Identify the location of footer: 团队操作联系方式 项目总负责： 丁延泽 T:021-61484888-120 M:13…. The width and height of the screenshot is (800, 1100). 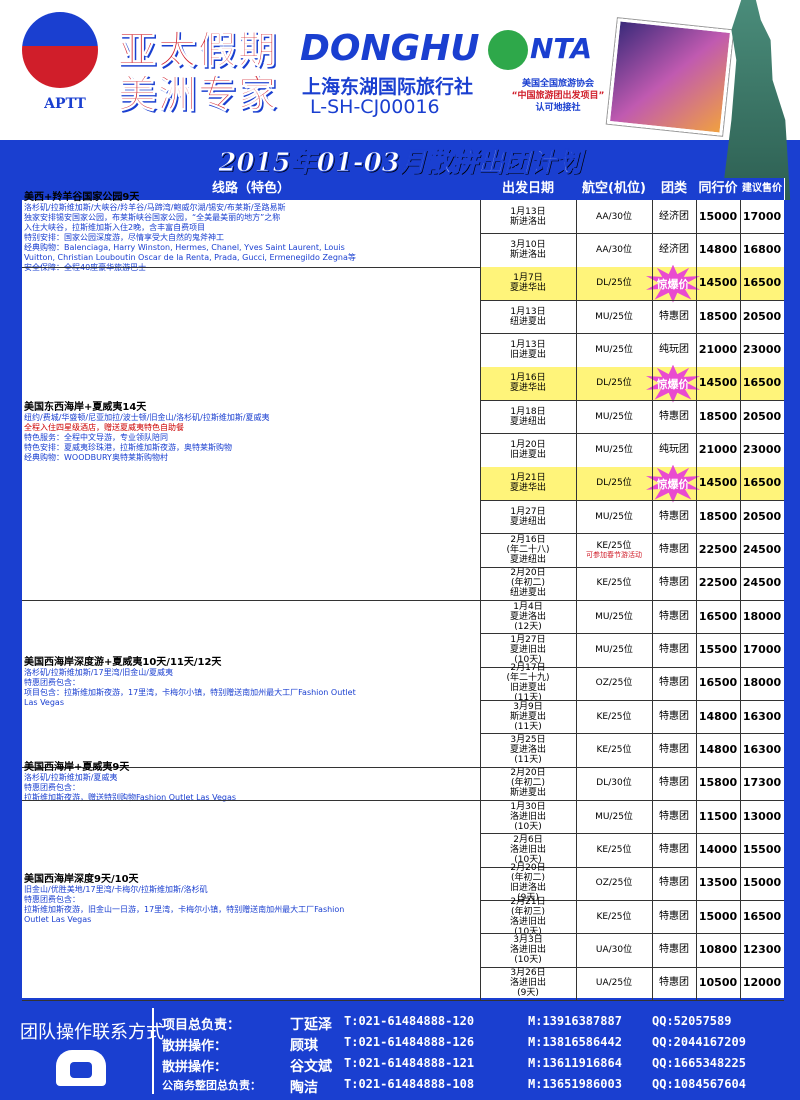
(400, 1050).